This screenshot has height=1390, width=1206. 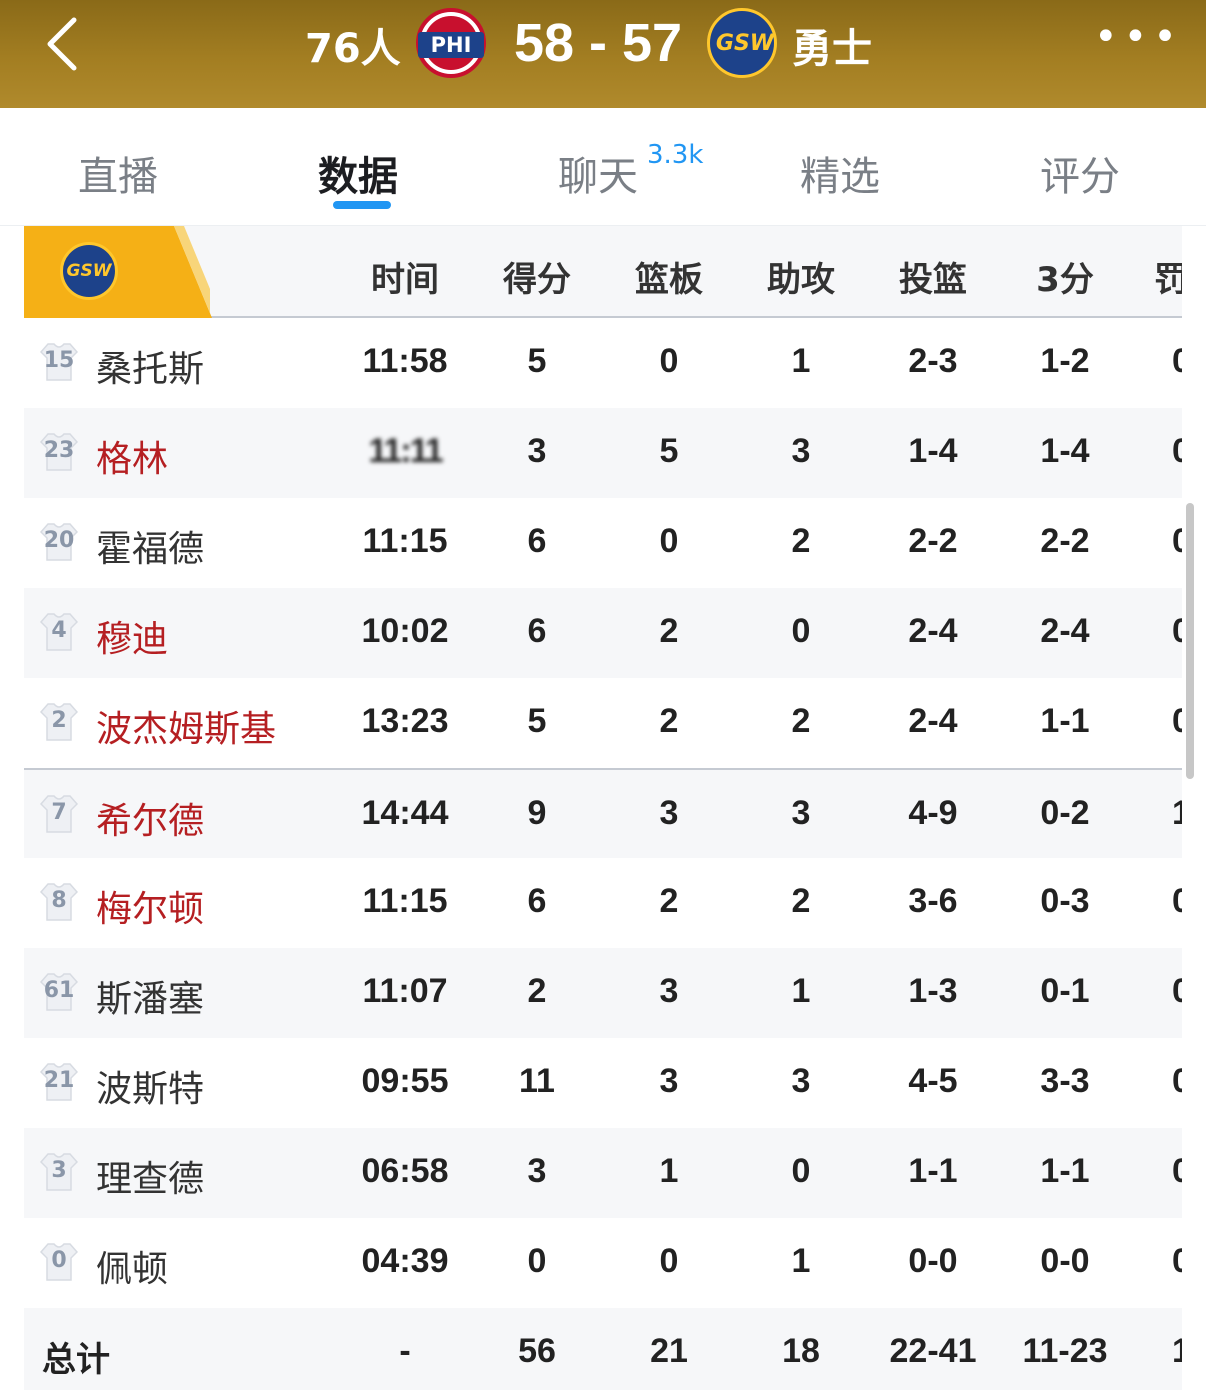 What do you see at coordinates (537, 1171) in the screenshot?
I see `cell-points: 3` at bounding box center [537, 1171].